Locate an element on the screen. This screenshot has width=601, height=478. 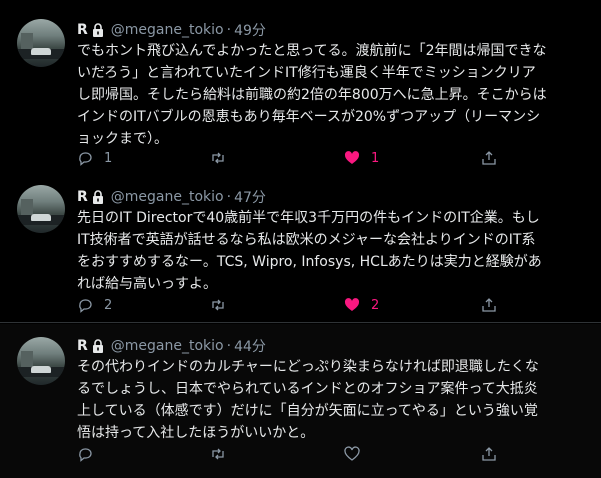
like-button: 2 is located at coordinates (361, 305).